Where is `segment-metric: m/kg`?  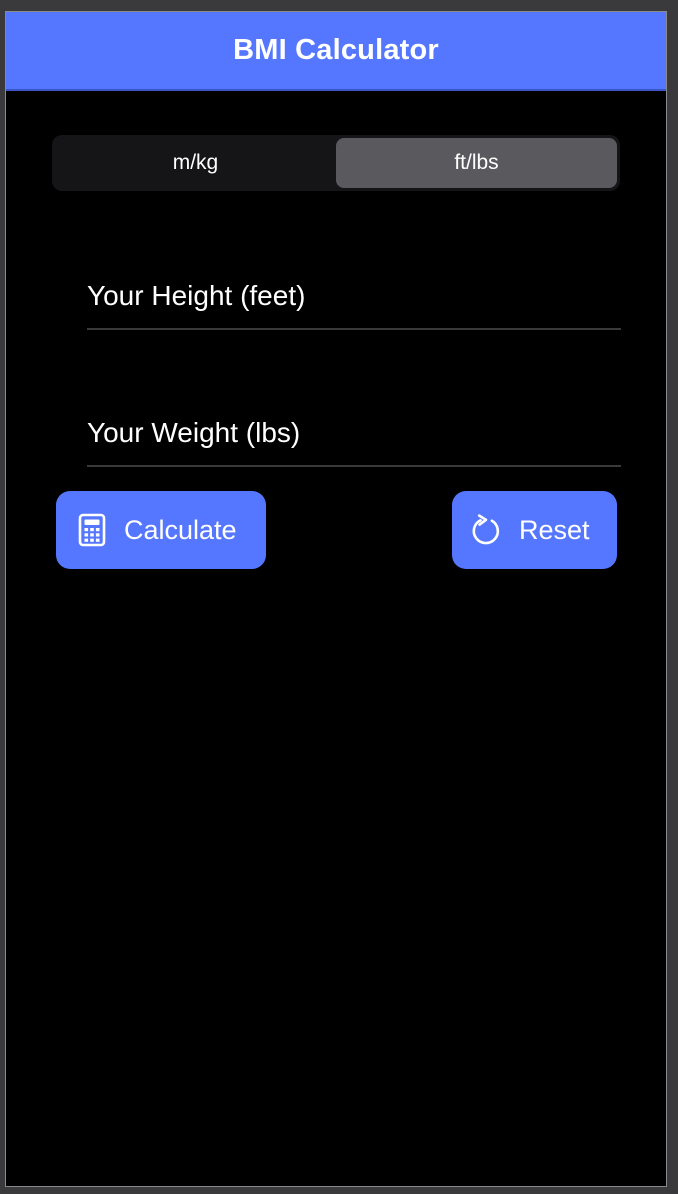 segment-metric: m/kg is located at coordinates (195, 163).